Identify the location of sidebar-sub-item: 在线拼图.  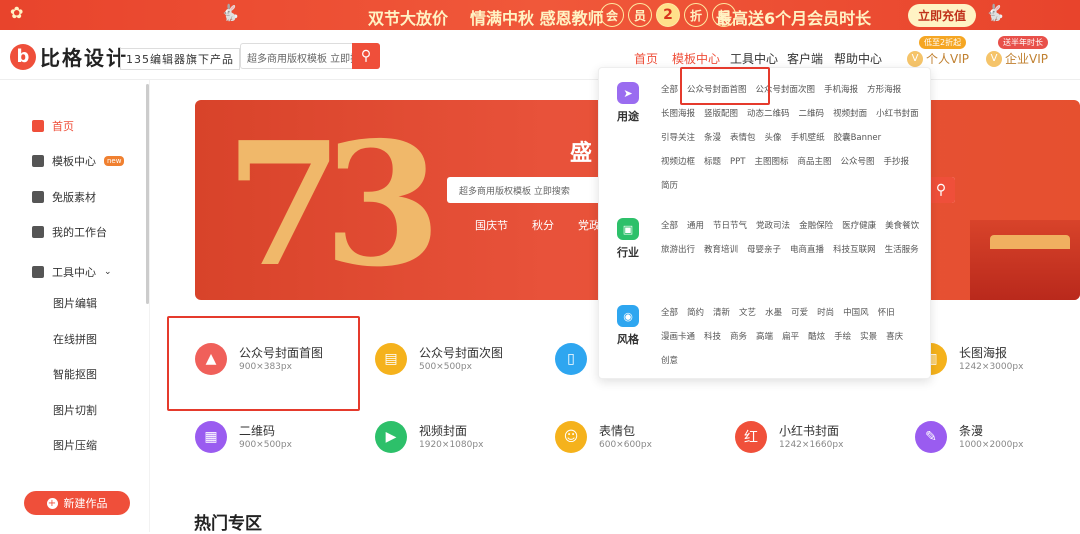
(75, 339).